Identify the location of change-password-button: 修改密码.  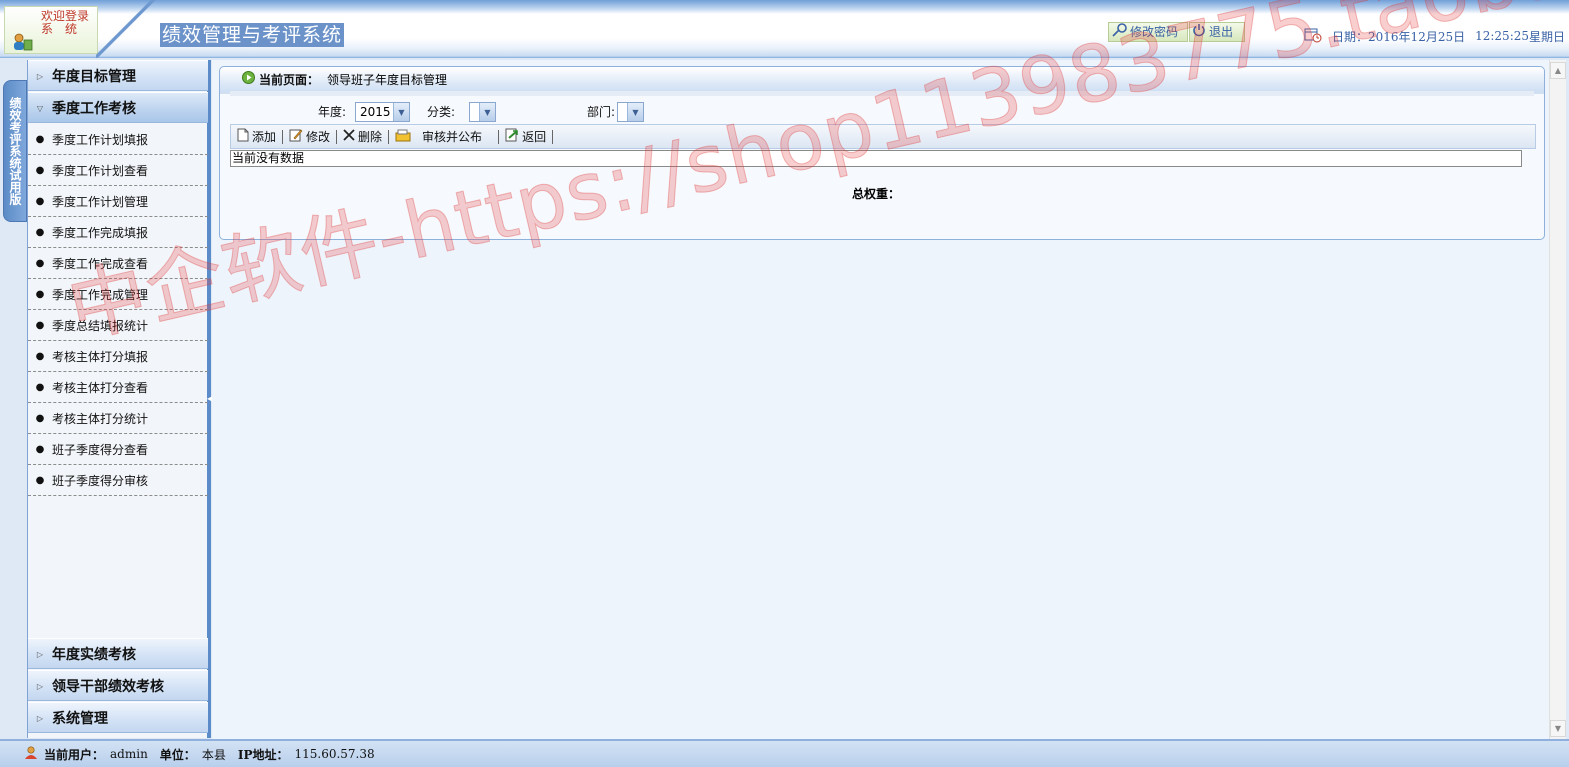
(1148, 32).